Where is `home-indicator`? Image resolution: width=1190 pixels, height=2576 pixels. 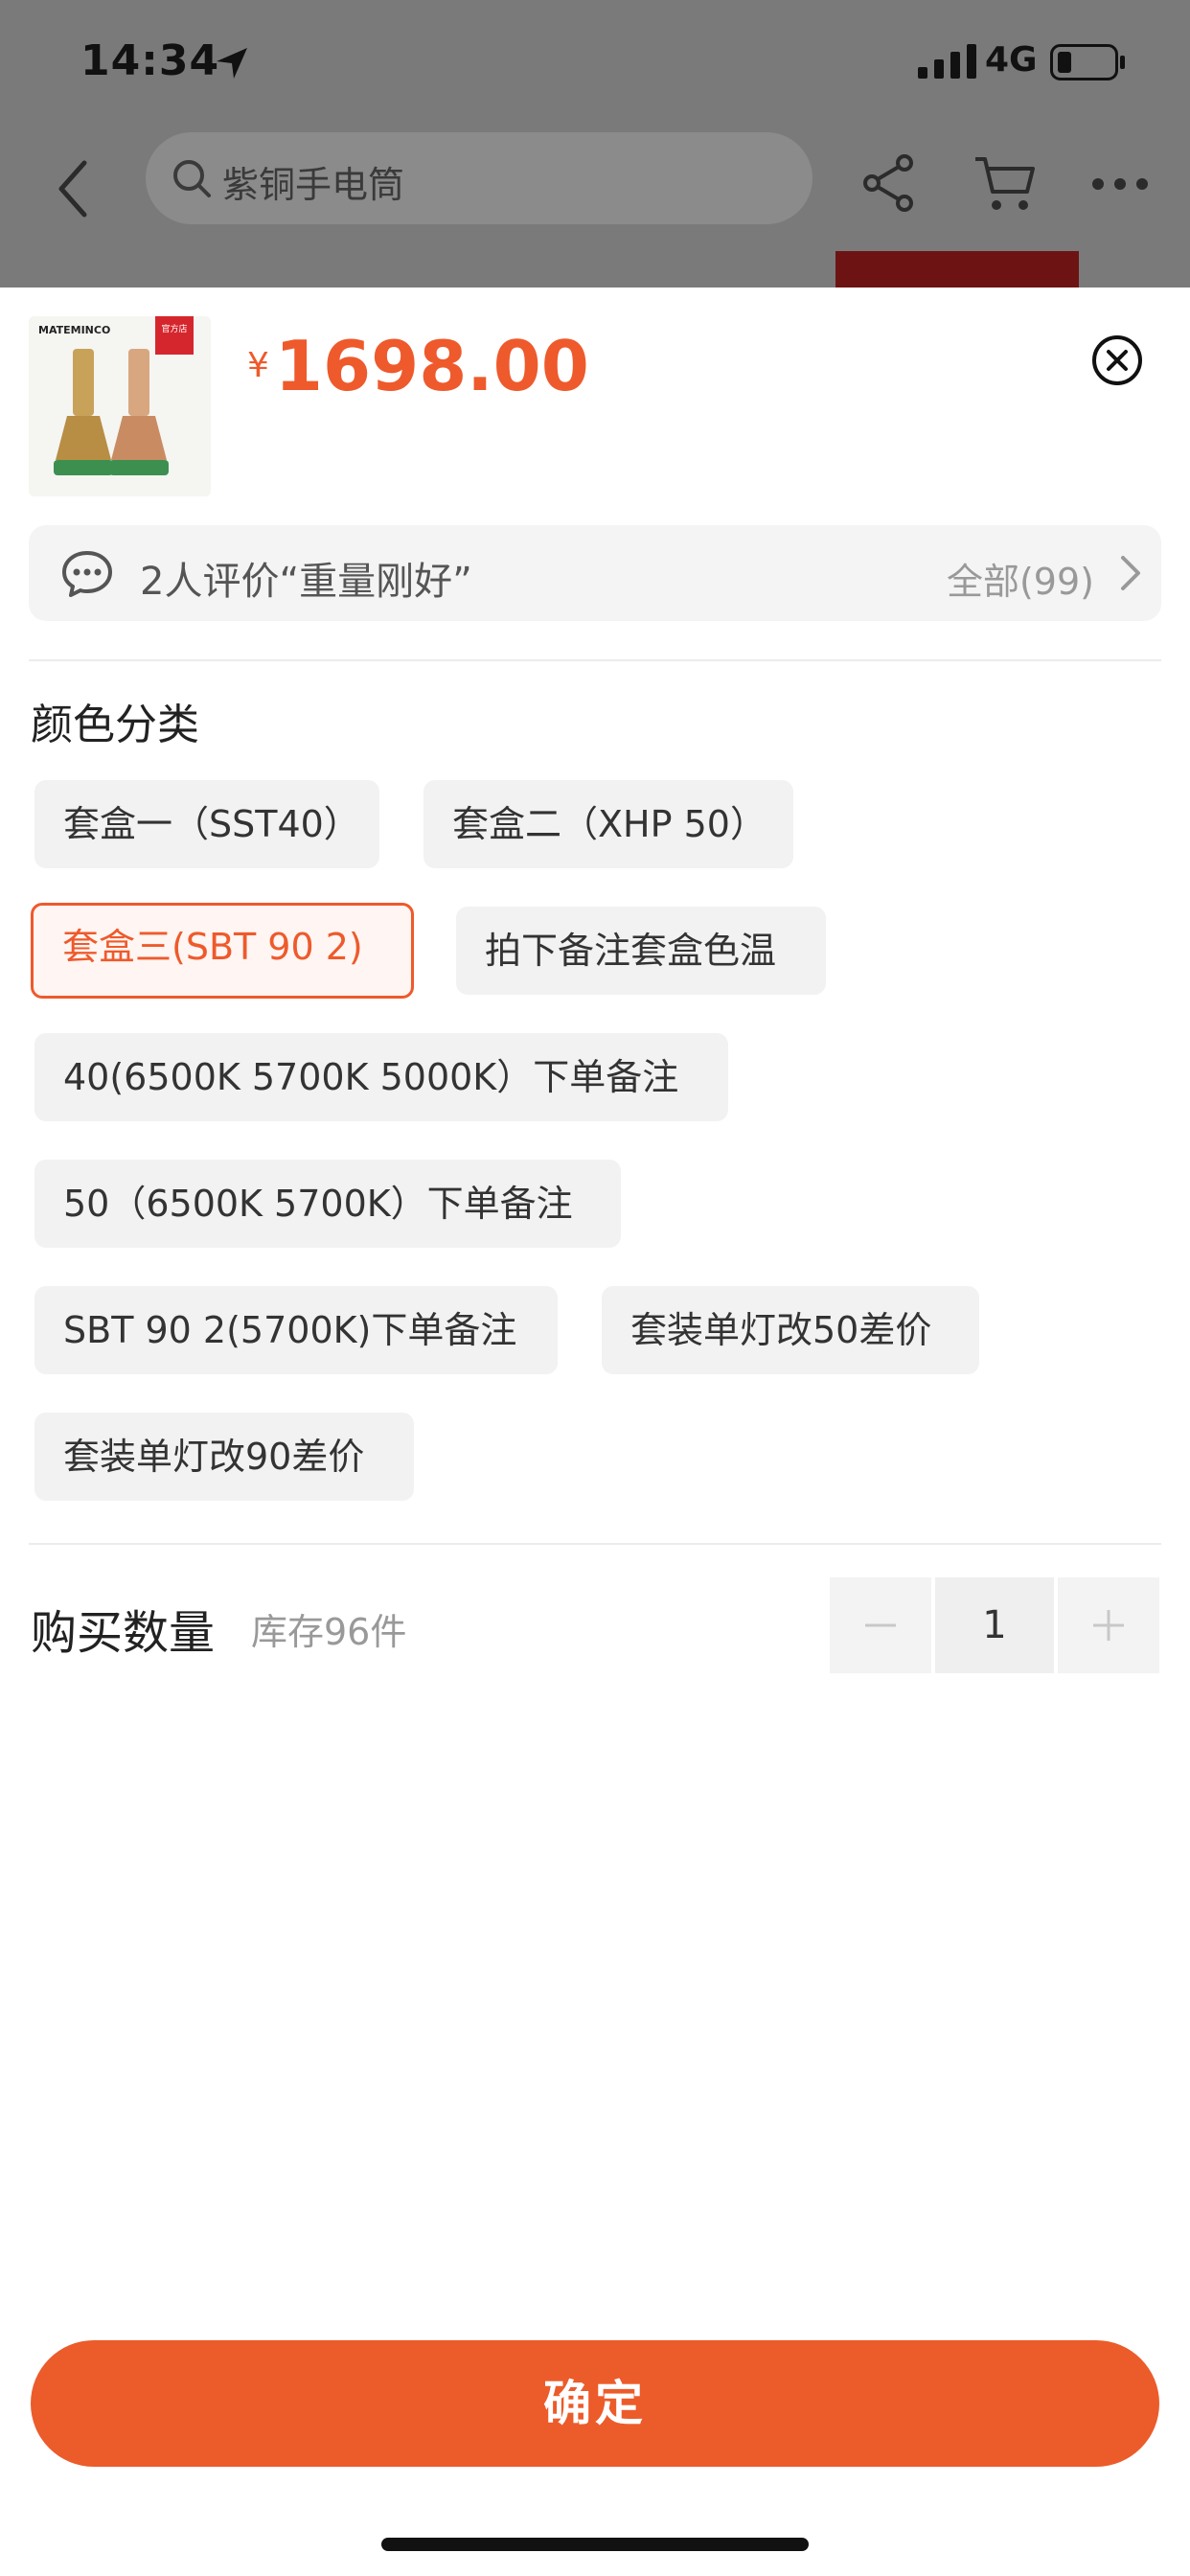 home-indicator is located at coordinates (595, 2544).